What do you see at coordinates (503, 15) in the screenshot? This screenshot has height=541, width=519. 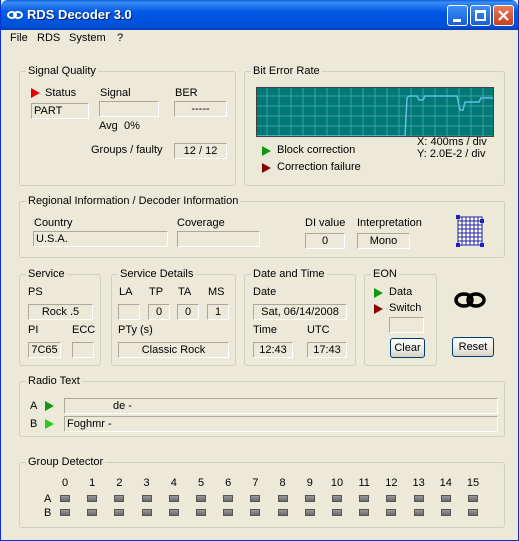 I see `close-button` at bounding box center [503, 15].